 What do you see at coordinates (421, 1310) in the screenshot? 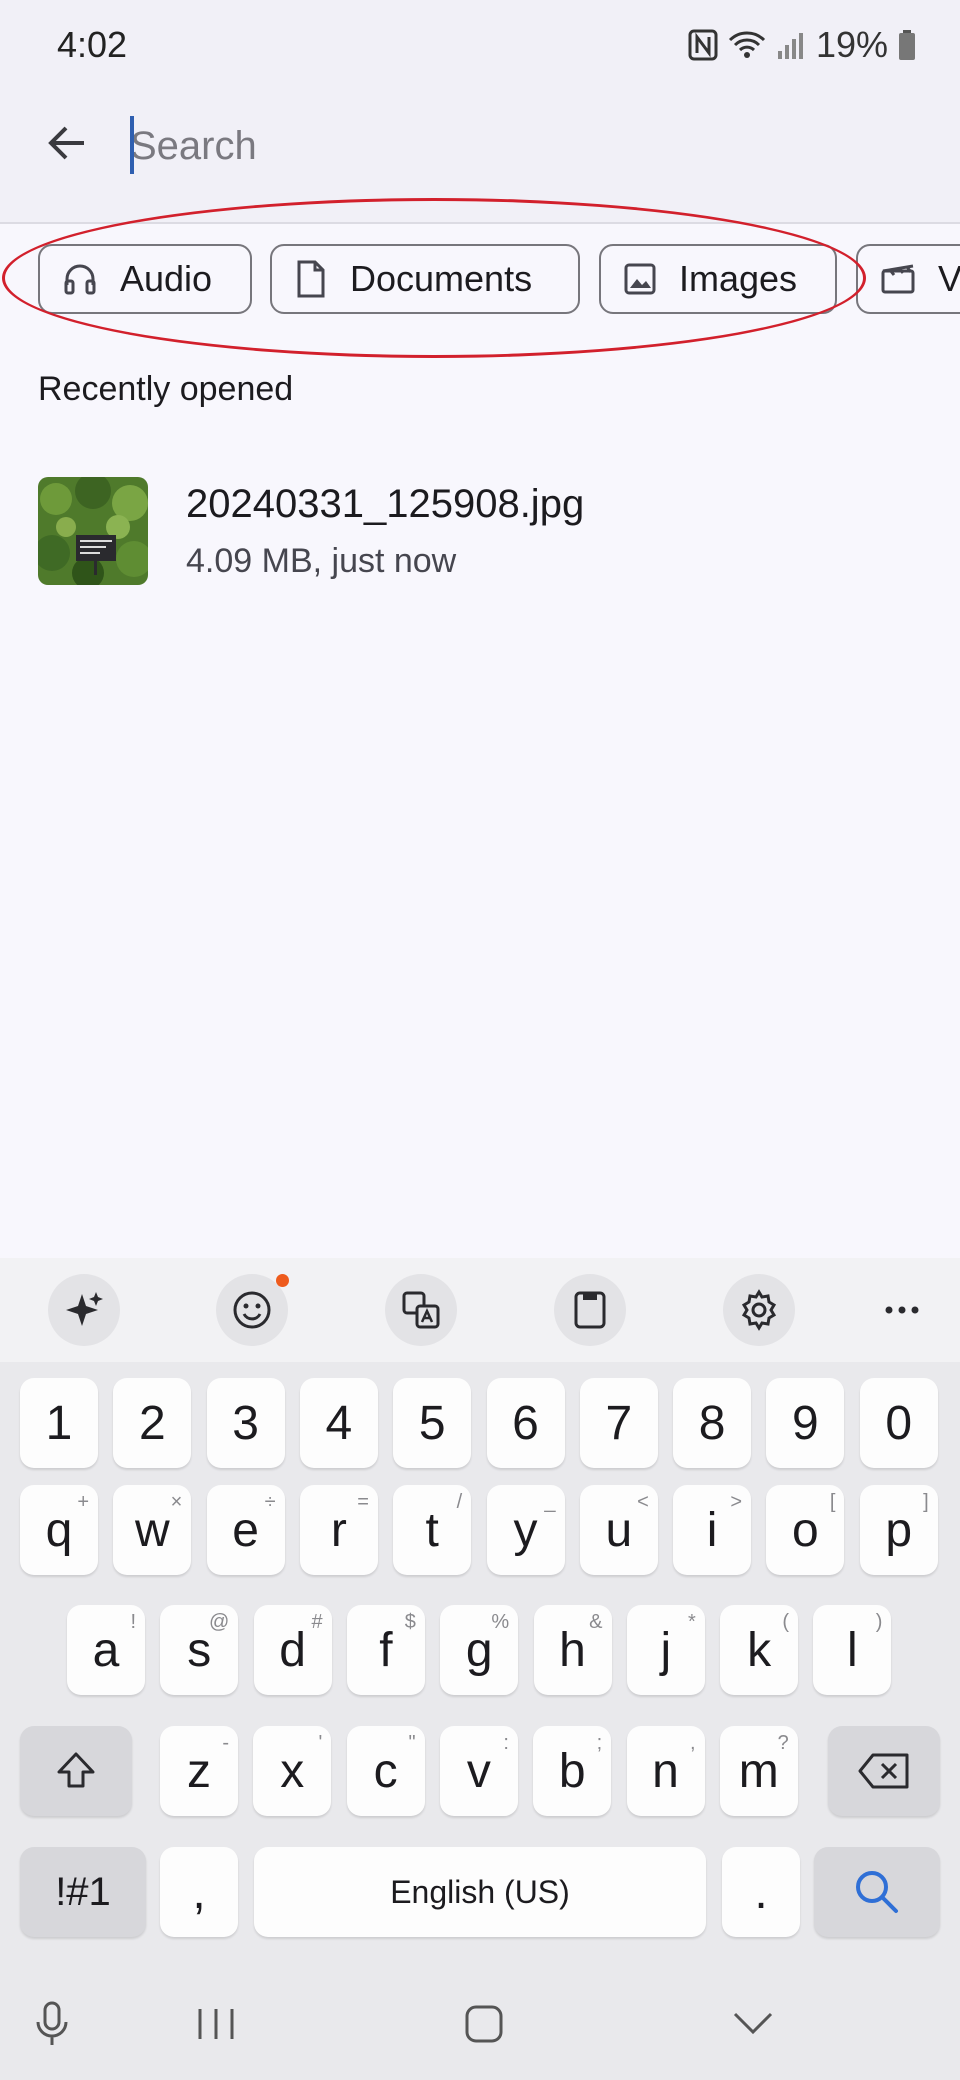
I see `translate-button` at bounding box center [421, 1310].